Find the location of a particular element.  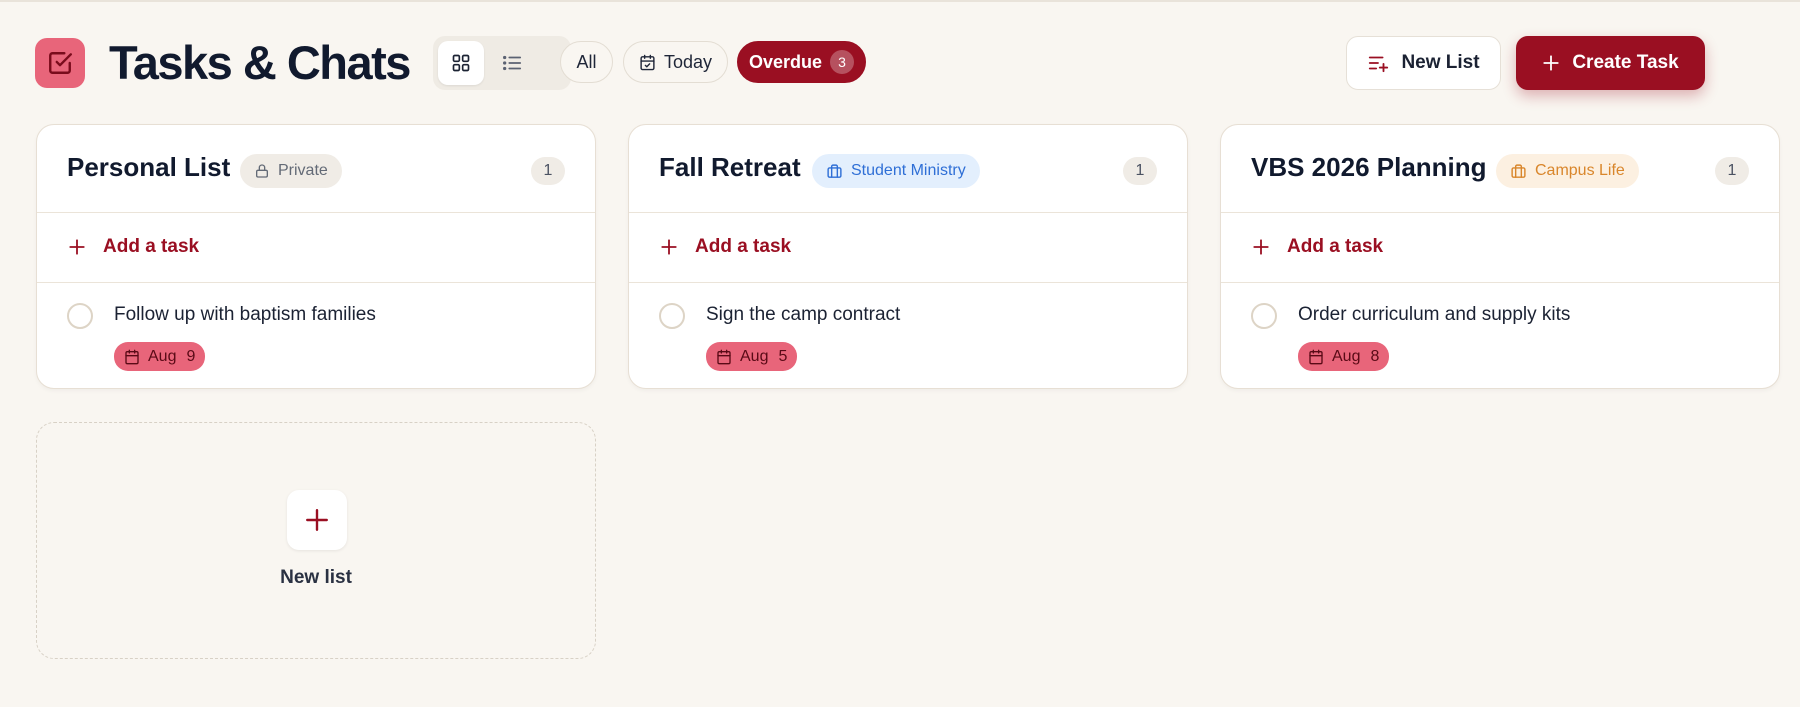

due-day: 9 is located at coordinates (191, 356).